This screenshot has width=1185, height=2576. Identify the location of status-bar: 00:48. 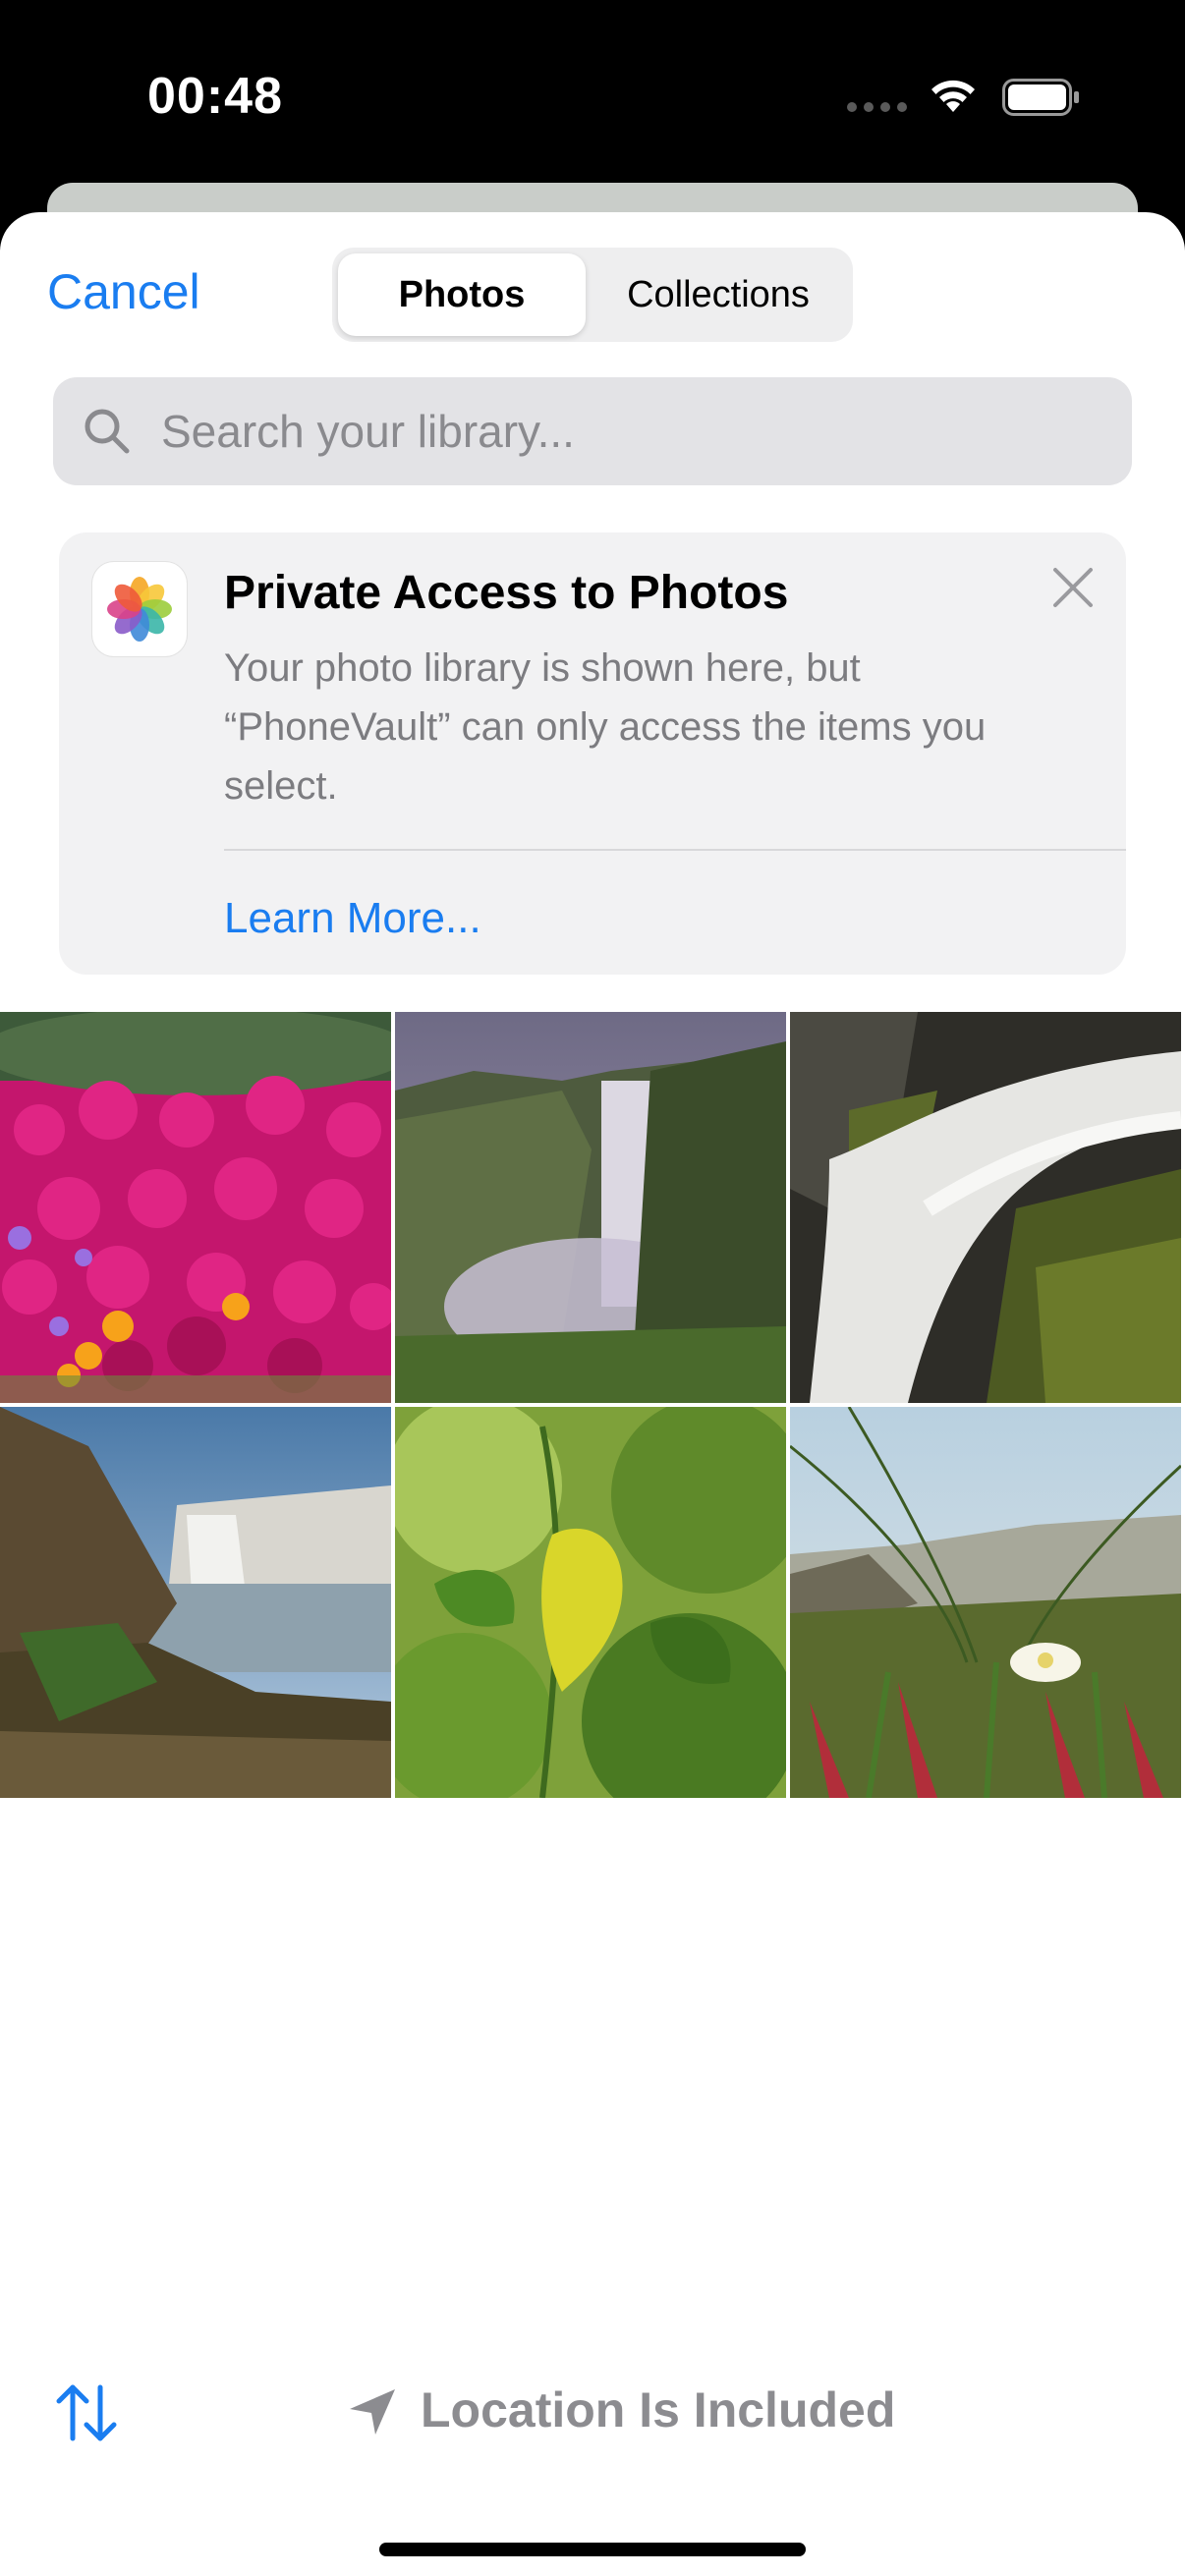
(592, 93).